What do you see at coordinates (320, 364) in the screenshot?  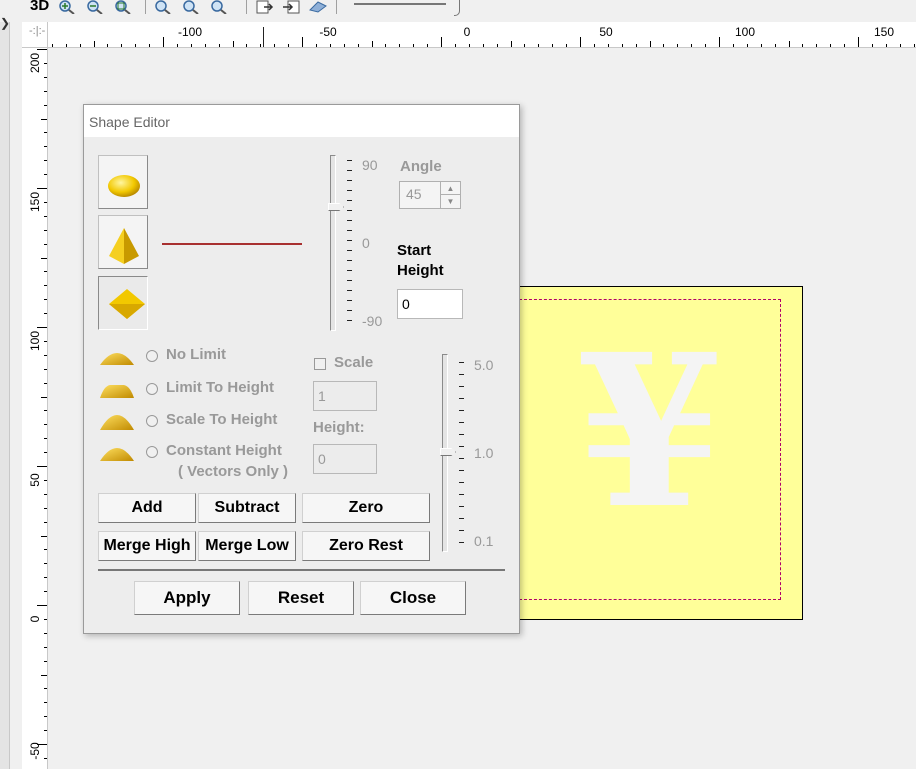 I see `scale-checkbox` at bounding box center [320, 364].